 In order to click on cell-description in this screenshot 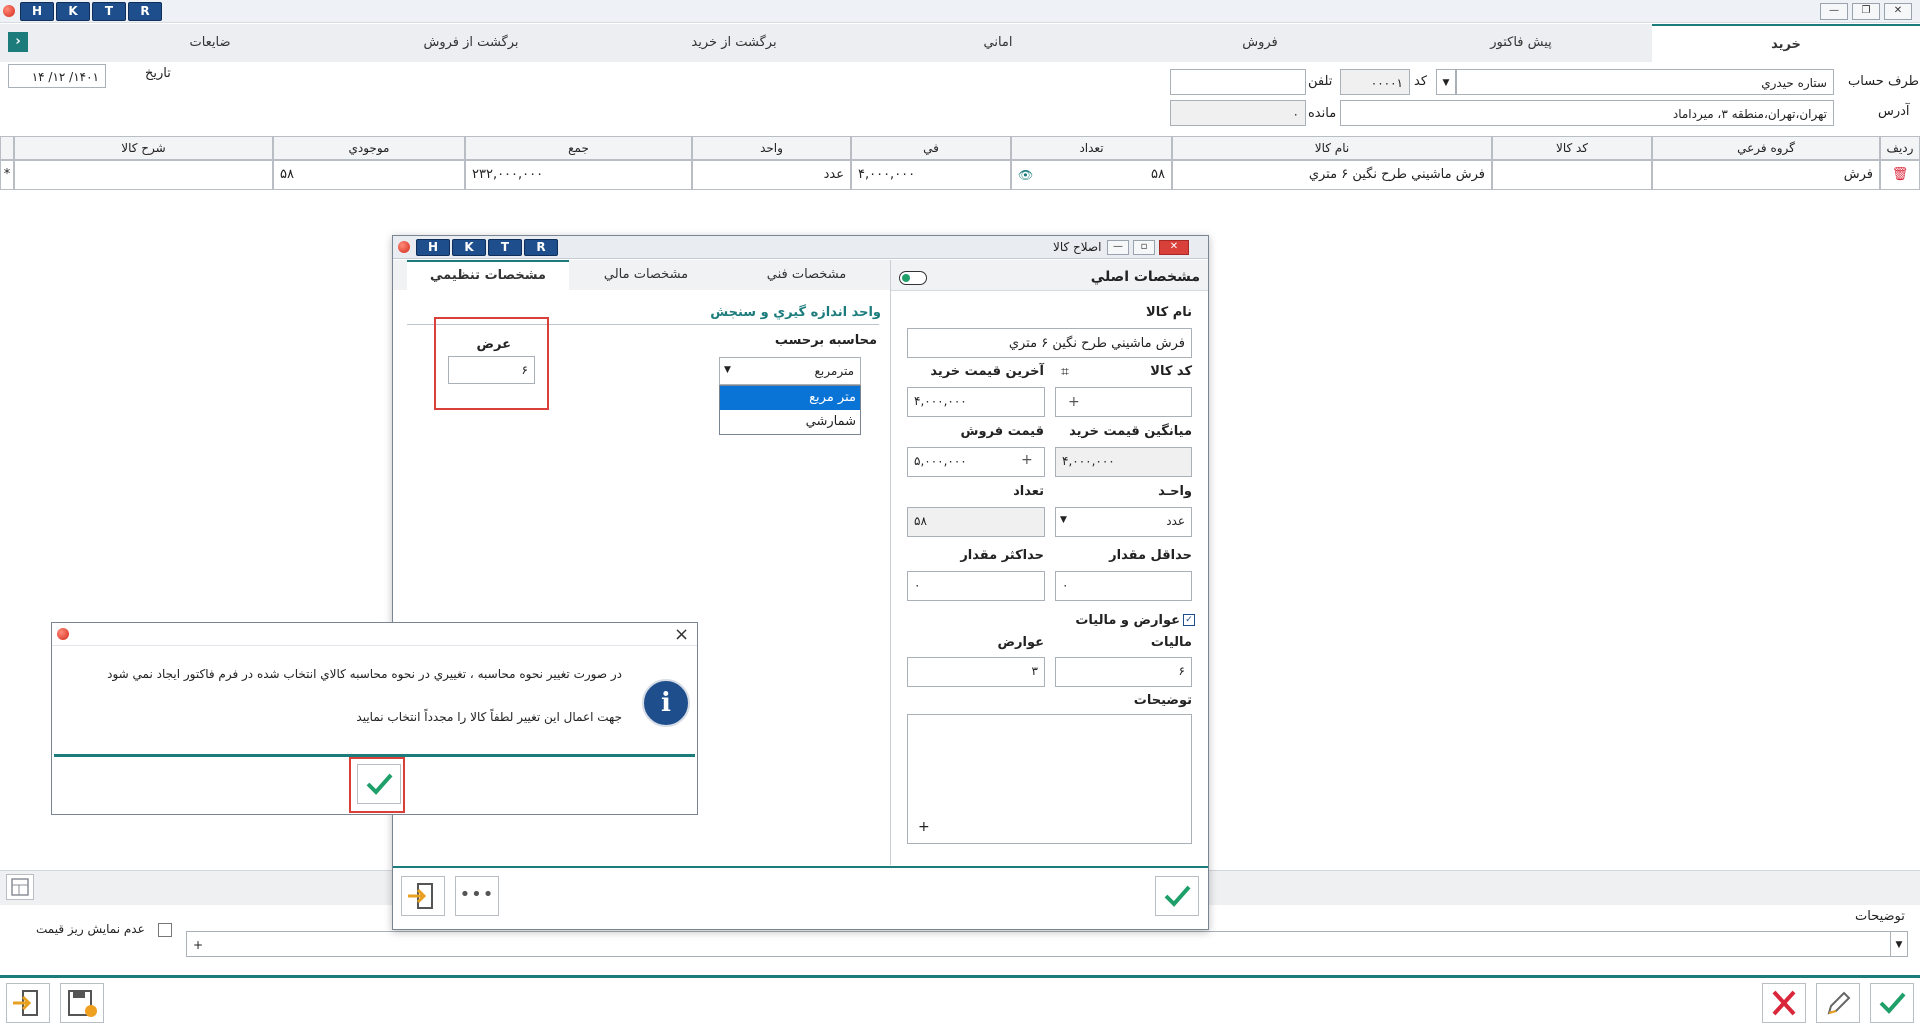, I will do `click(143, 175)`.